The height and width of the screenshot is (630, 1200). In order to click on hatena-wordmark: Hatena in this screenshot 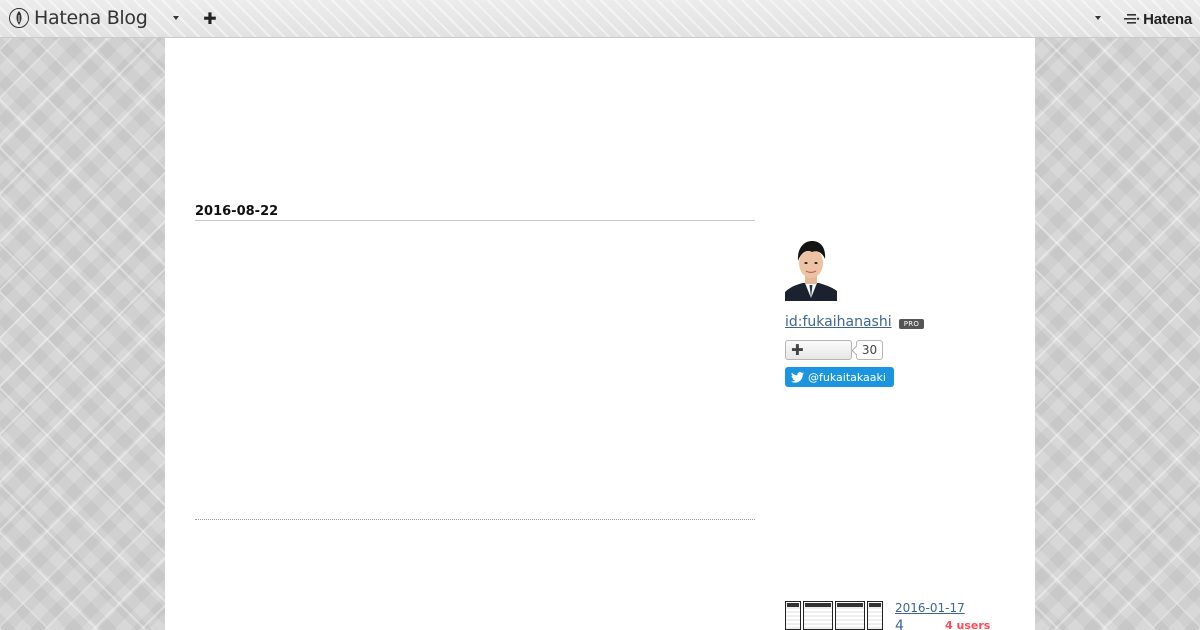, I will do `click(1167, 19)`.